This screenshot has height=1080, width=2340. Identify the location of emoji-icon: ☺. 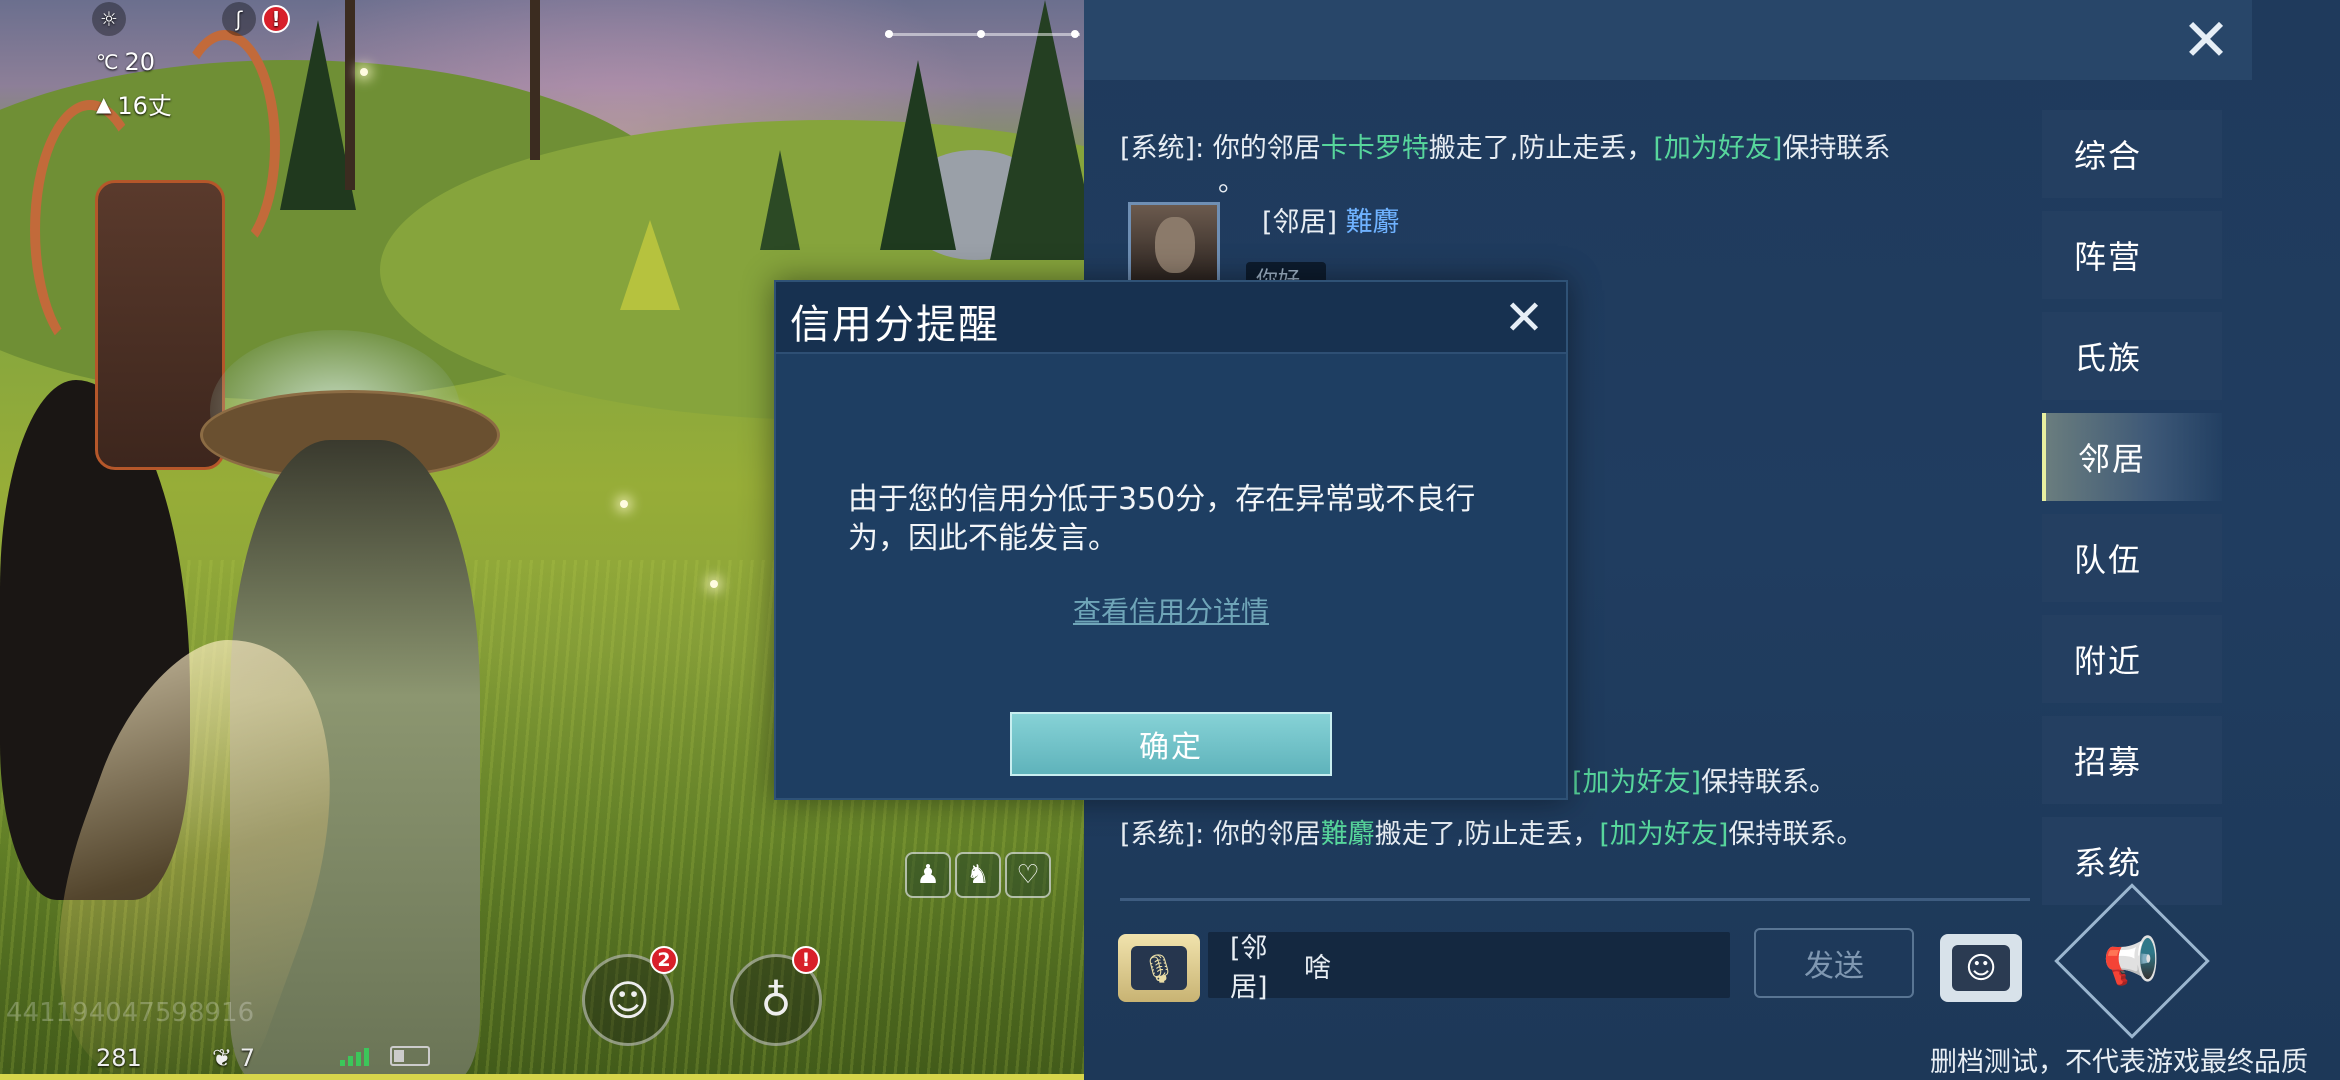
(1981, 968).